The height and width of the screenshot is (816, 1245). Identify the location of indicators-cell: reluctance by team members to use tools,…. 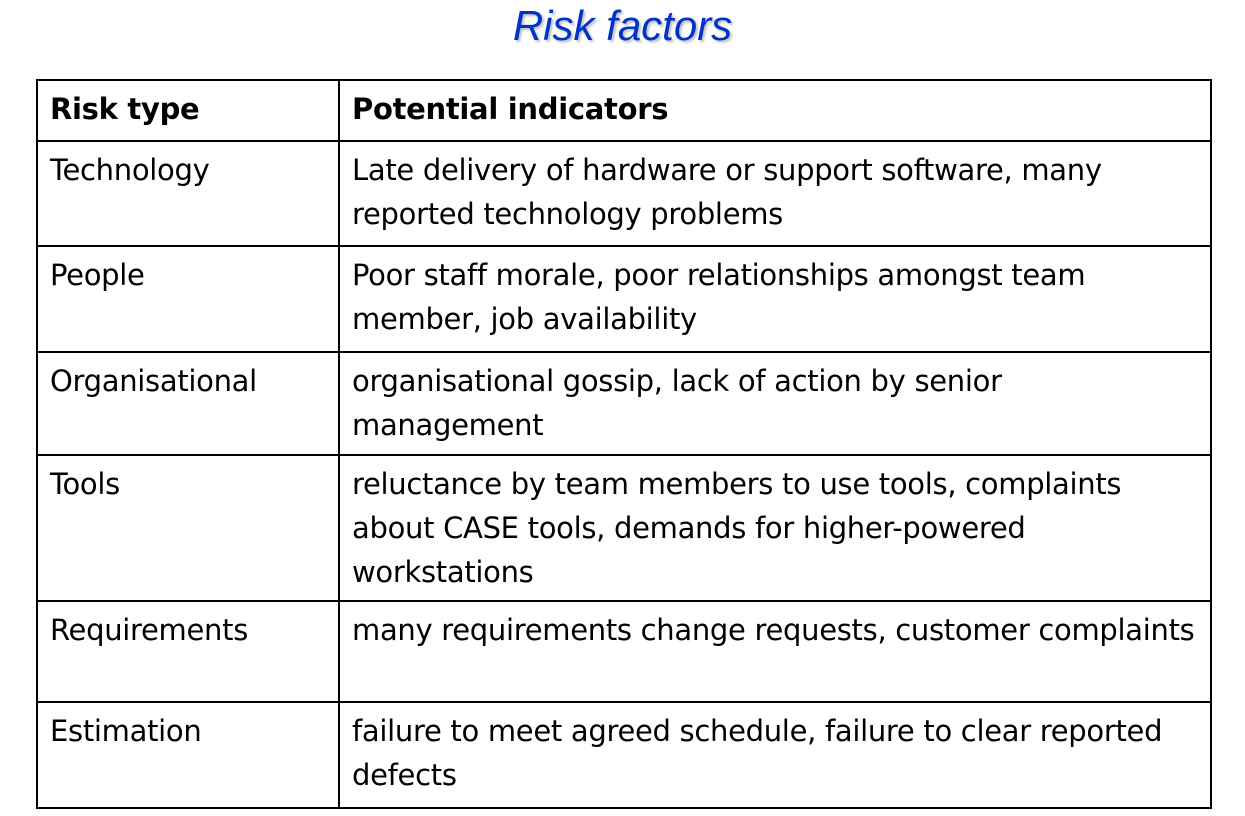
(775, 528).